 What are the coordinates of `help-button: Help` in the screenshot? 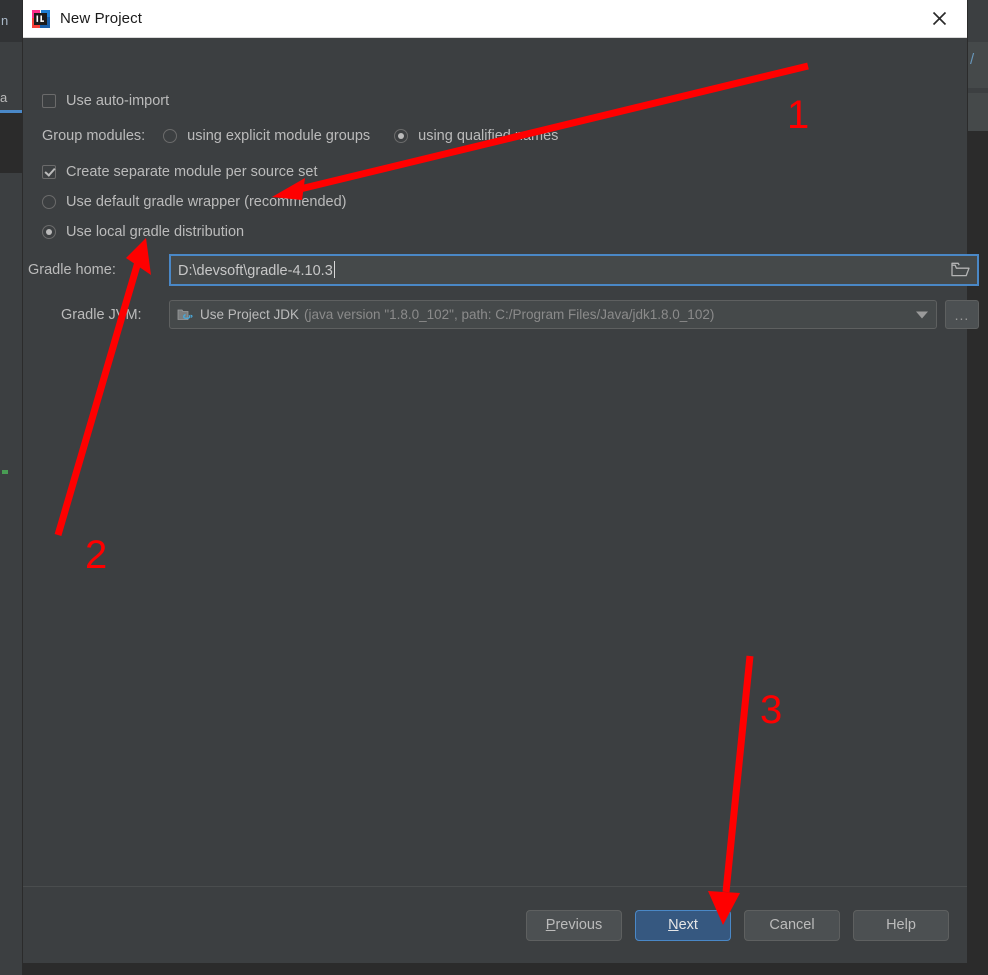 It's located at (901, 925).